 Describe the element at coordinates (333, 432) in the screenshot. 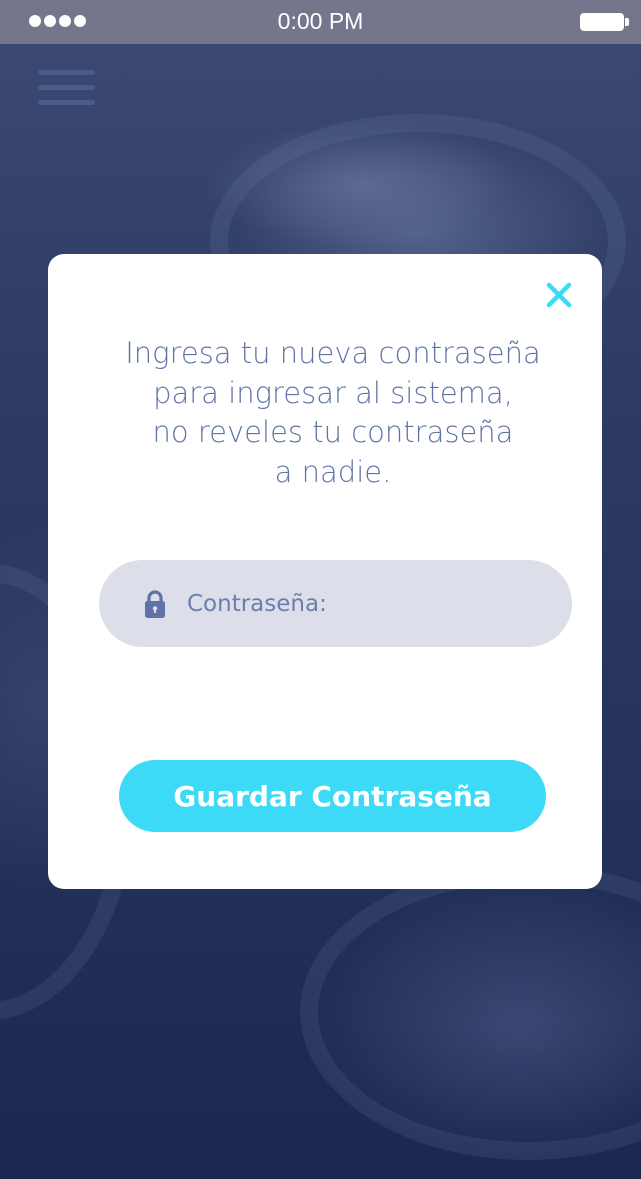

I see `dialog-message-line: no reveles tu contraseña` at that location.